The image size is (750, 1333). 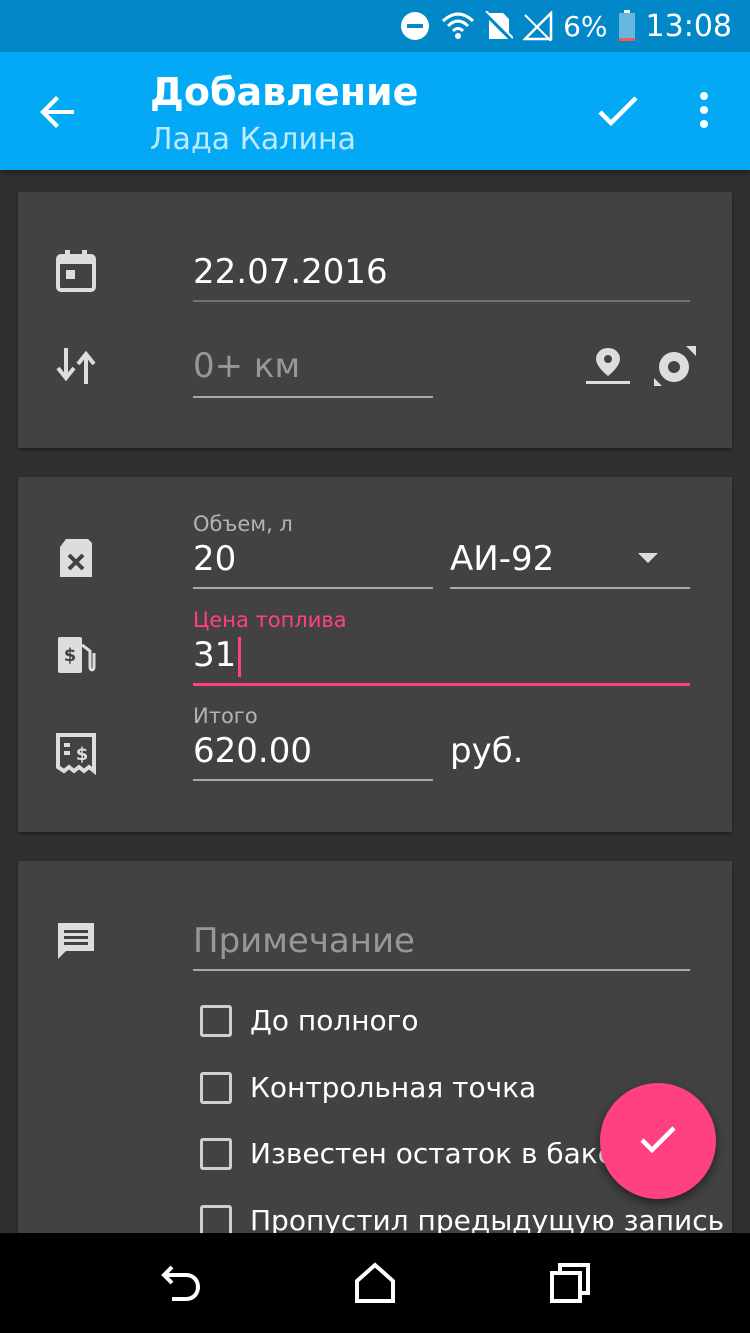 I want to click on gps-track-icon, so click(x=676, y=366).